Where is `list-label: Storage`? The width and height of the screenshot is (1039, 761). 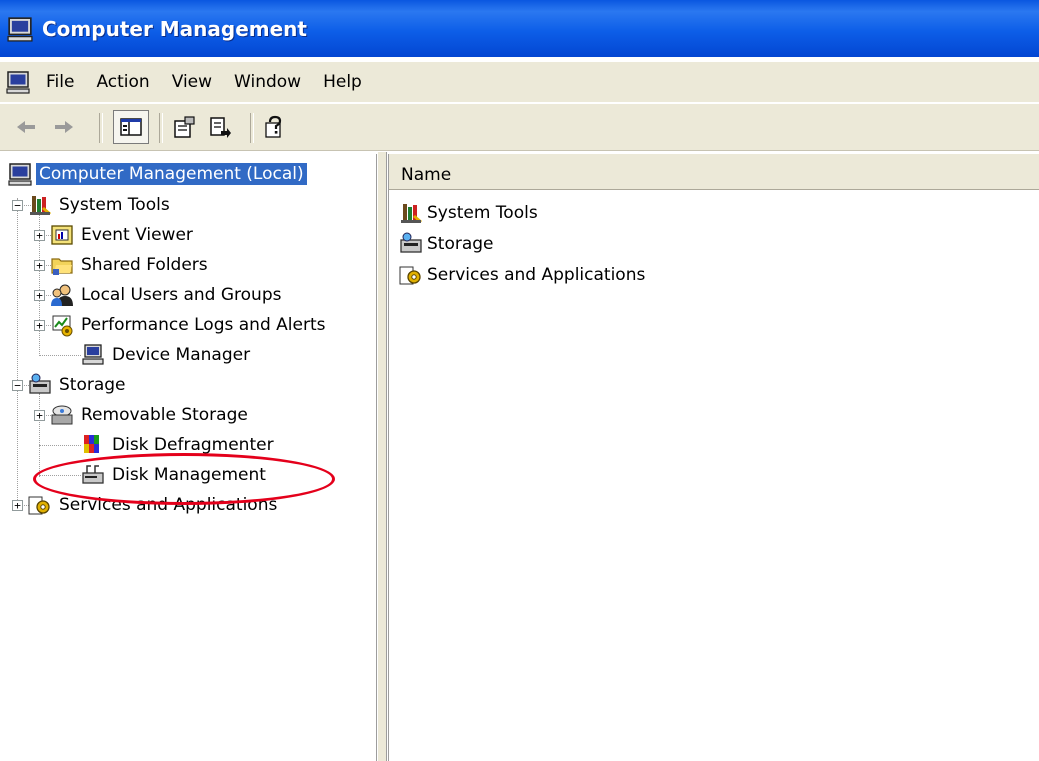 list-label: Storage is located at coordinates (460, 244).